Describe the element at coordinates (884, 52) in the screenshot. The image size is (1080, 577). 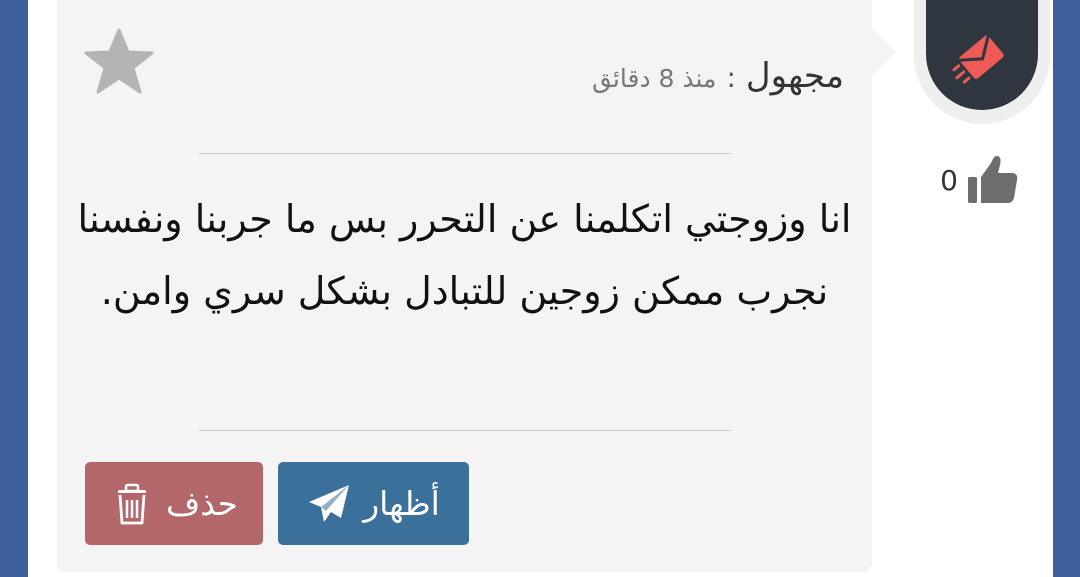
I see `card-arrow` at that location.